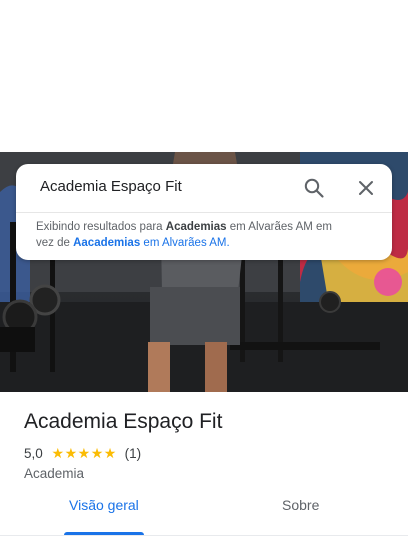  Describe the element at coordinates (280, 227) in the screenshot. I see `notice-location: em Alvarães AM em` at that location.